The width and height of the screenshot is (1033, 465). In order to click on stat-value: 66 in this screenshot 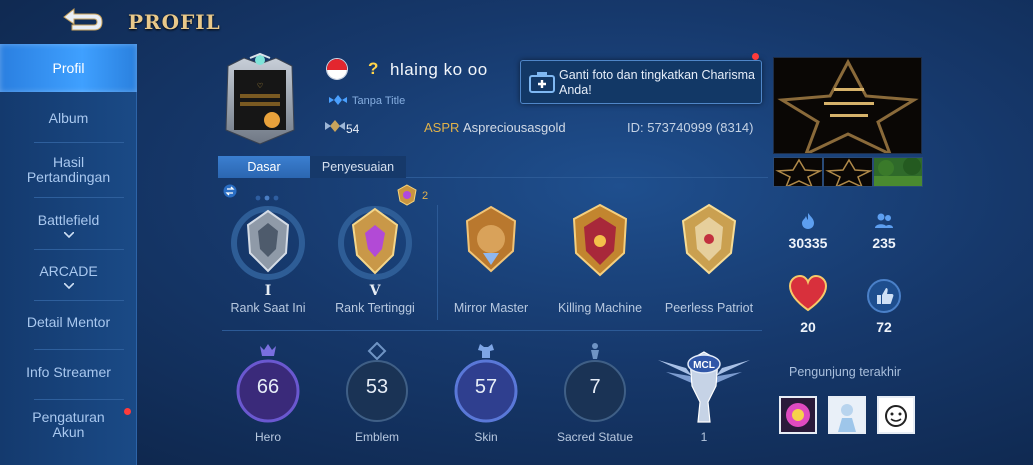, I will do `click(268, 387)`.